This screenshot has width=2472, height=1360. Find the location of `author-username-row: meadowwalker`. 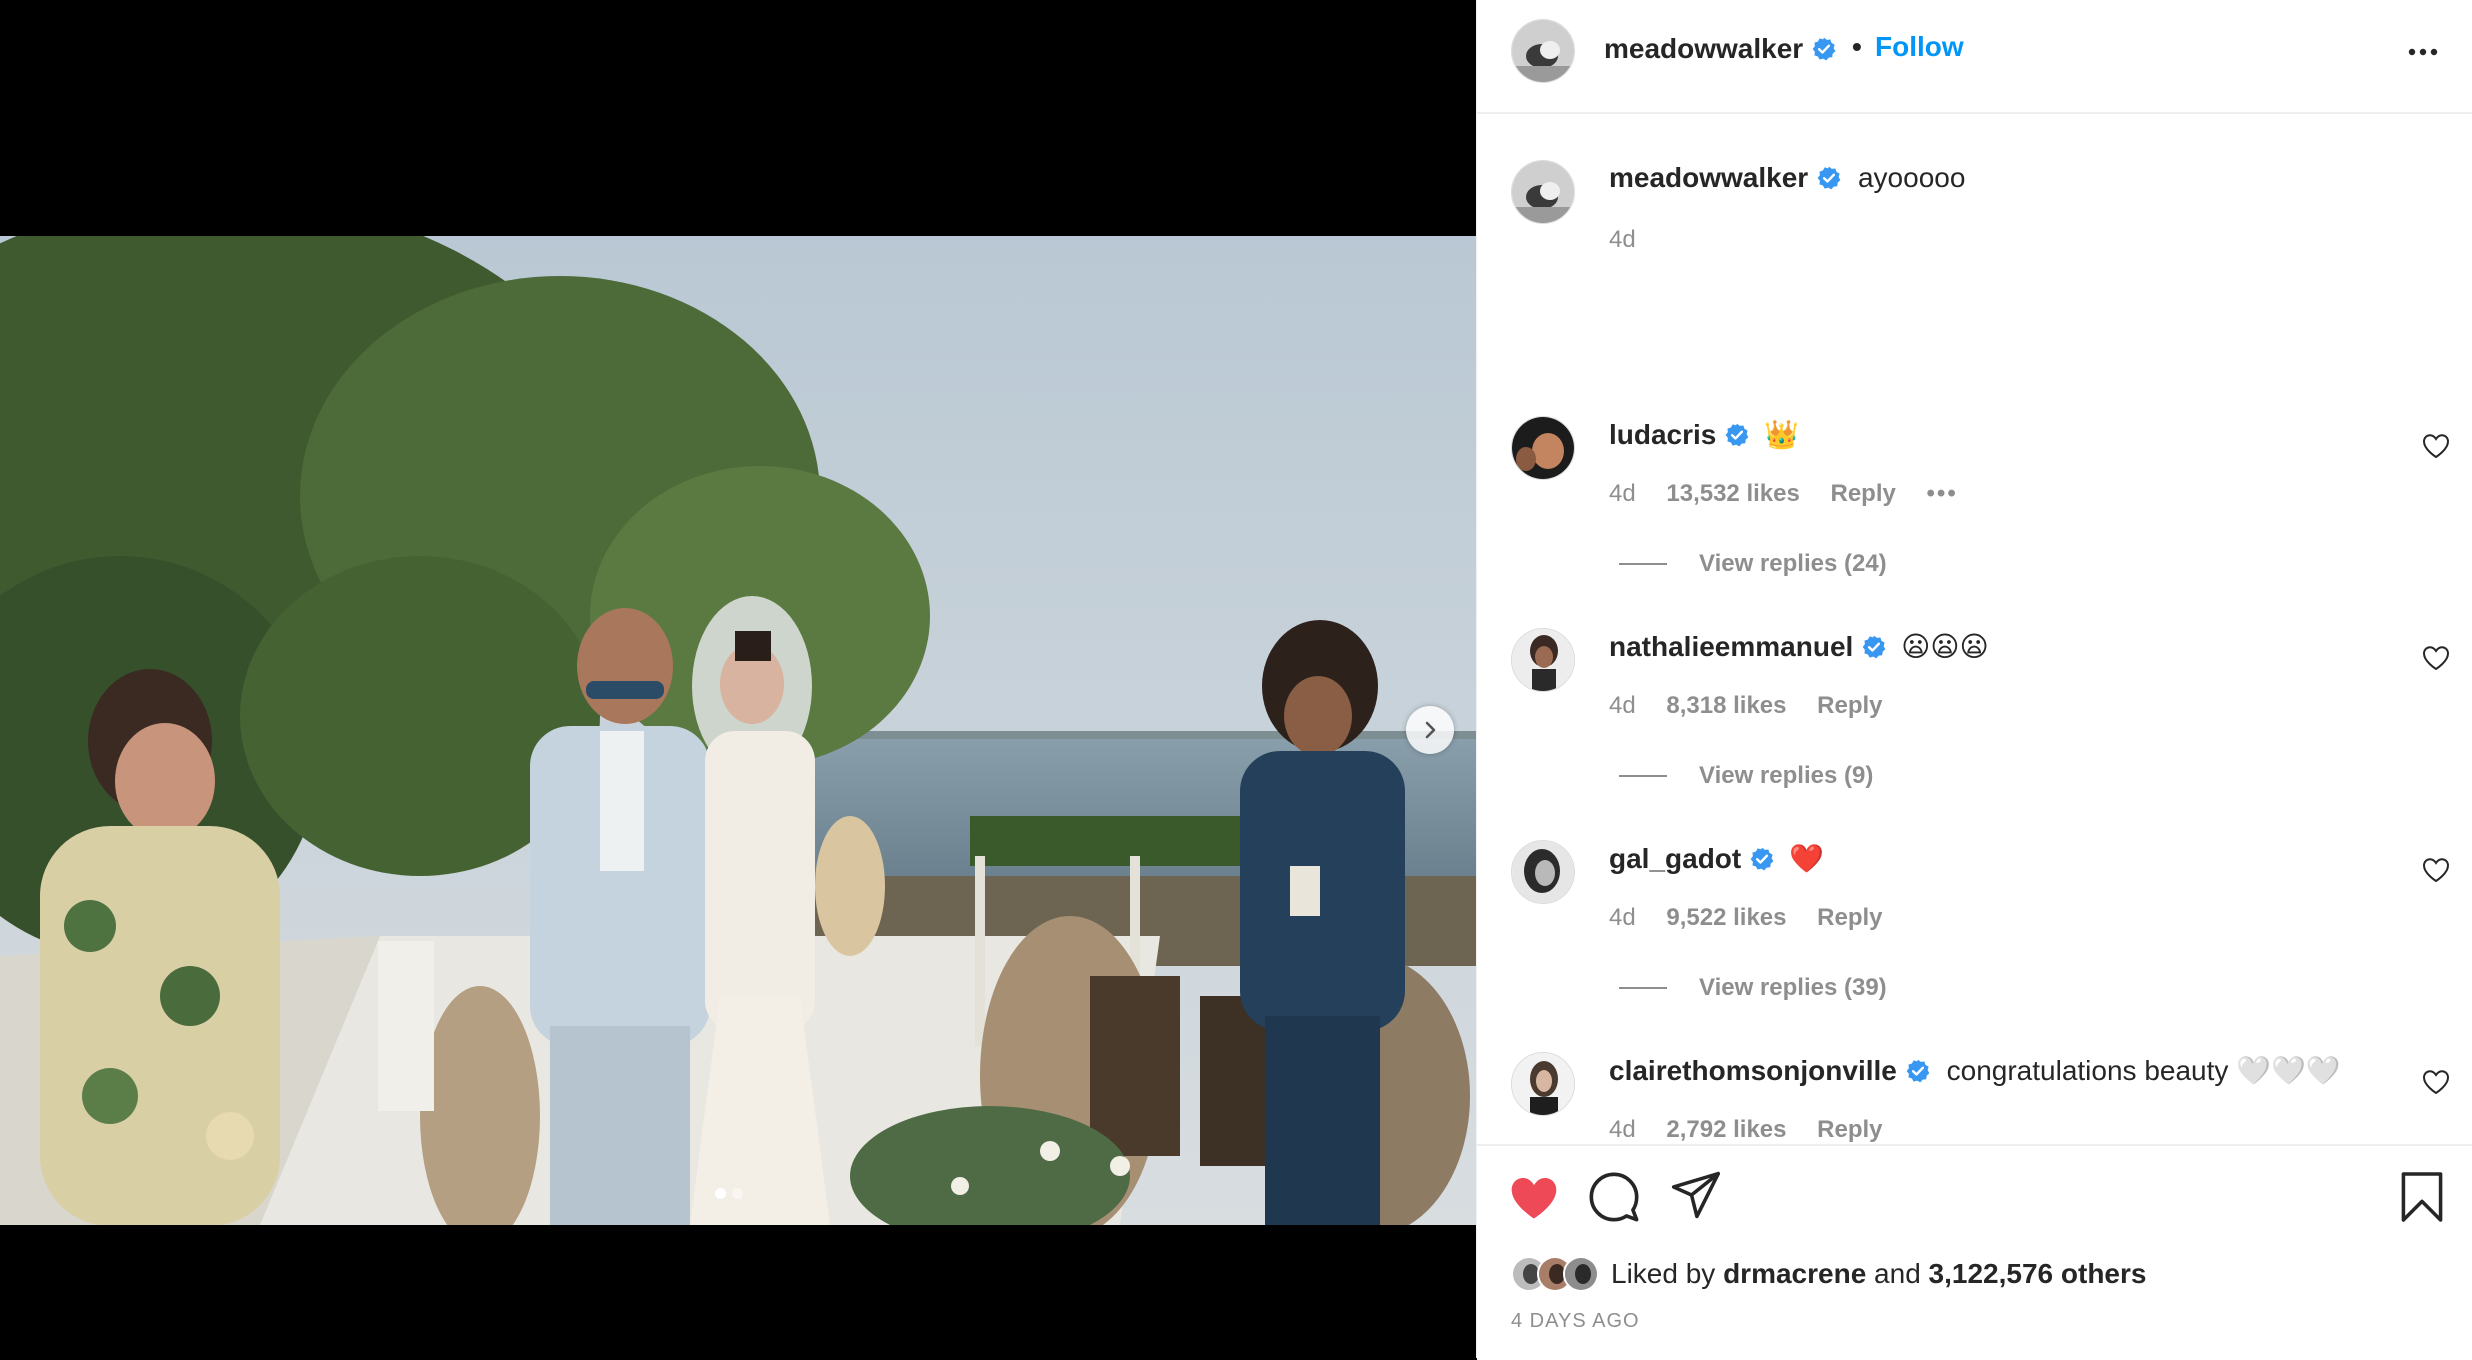

author-username-row: meadowwalker is located at coordinates (1720, 49).